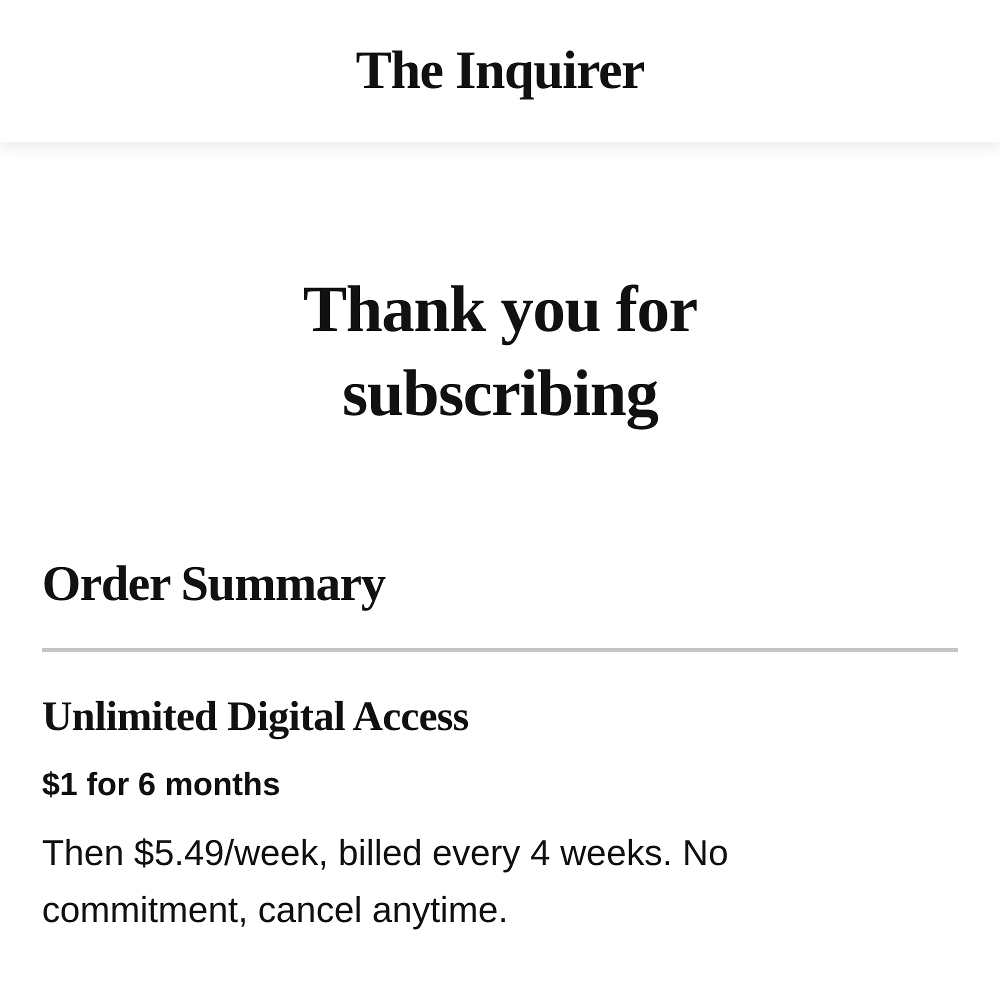 The height and width of the screenshot is (994, 1000). I want to click on plan-name: Unlimited Digital Access, so click(255, 717).